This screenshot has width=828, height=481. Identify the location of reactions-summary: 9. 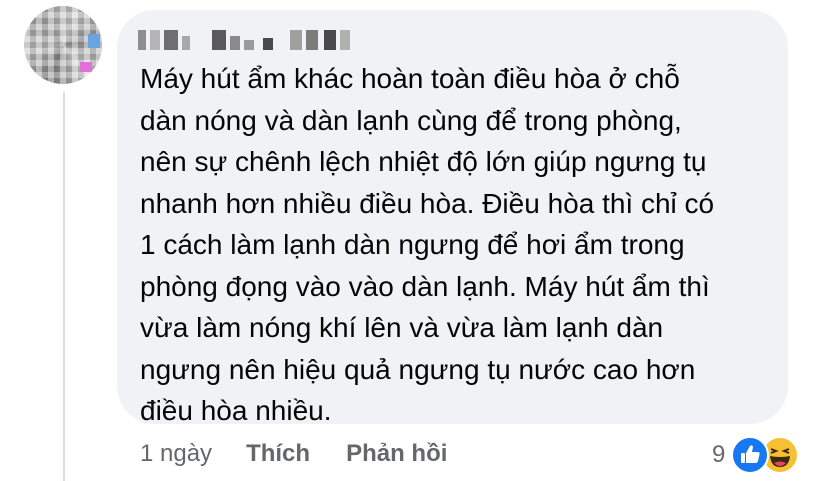
(756, 455).